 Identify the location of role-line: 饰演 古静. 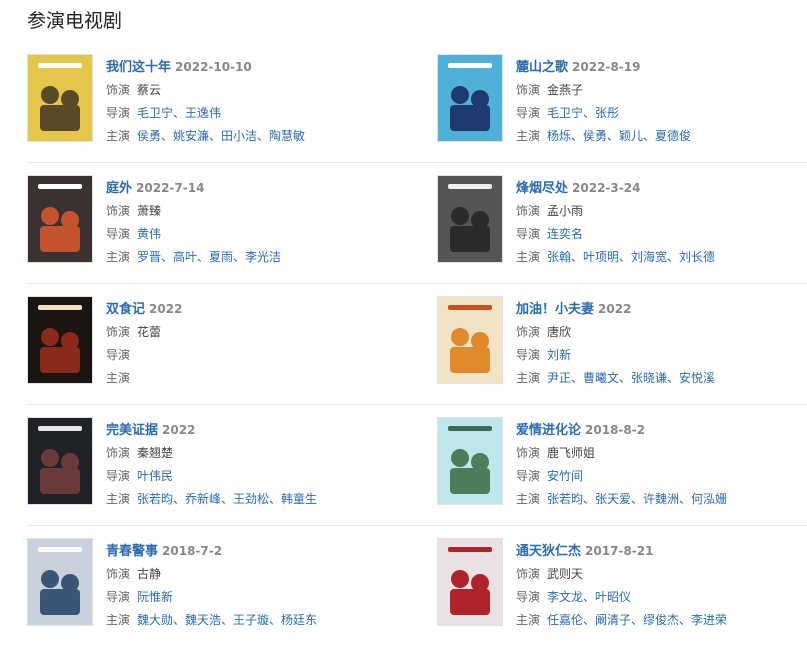
(256, 574).